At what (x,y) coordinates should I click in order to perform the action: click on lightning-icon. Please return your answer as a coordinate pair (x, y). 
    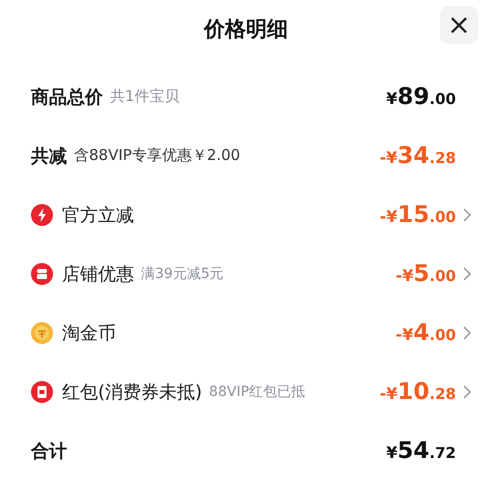
    Looking at the image, I should click on (42, 215).